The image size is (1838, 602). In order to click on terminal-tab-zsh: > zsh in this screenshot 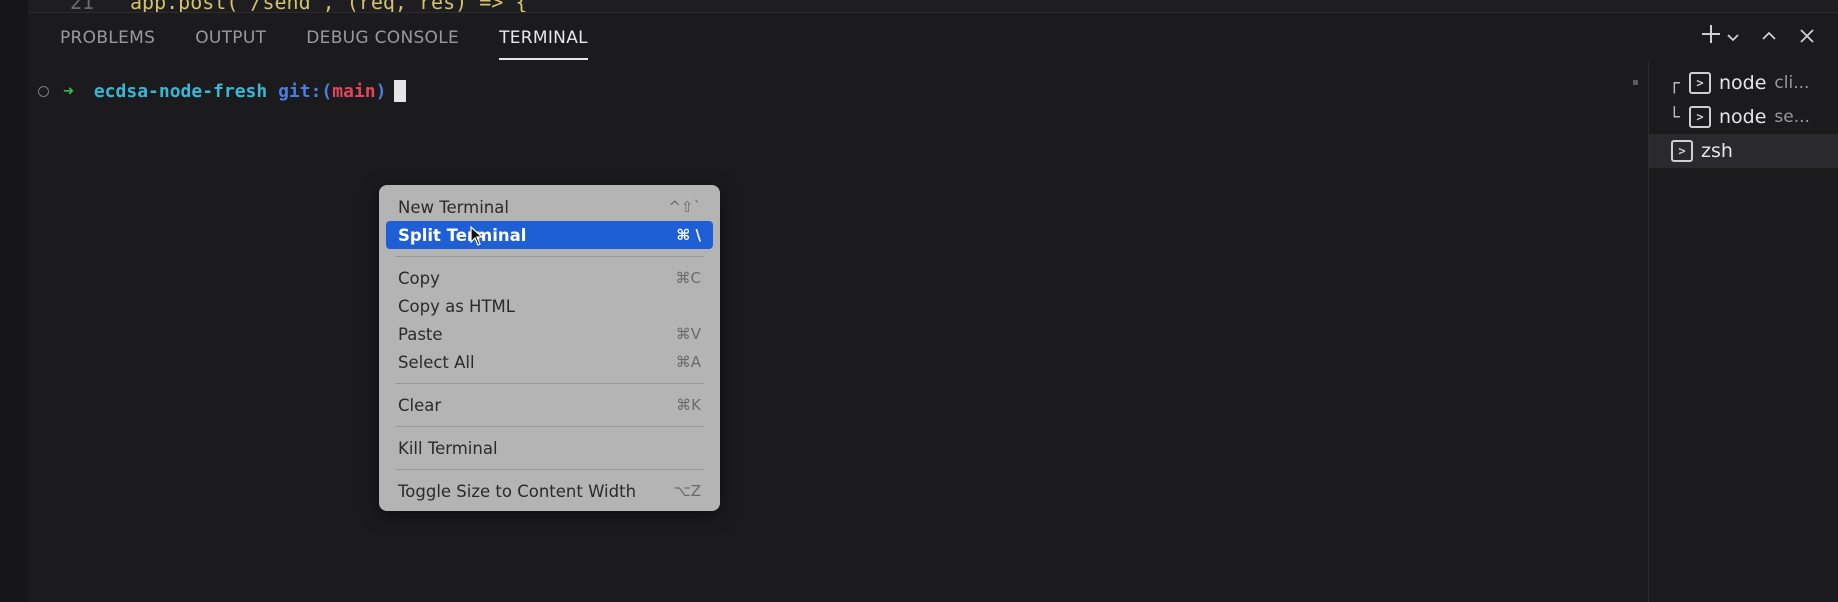, I will do `click(1743, 151)`.